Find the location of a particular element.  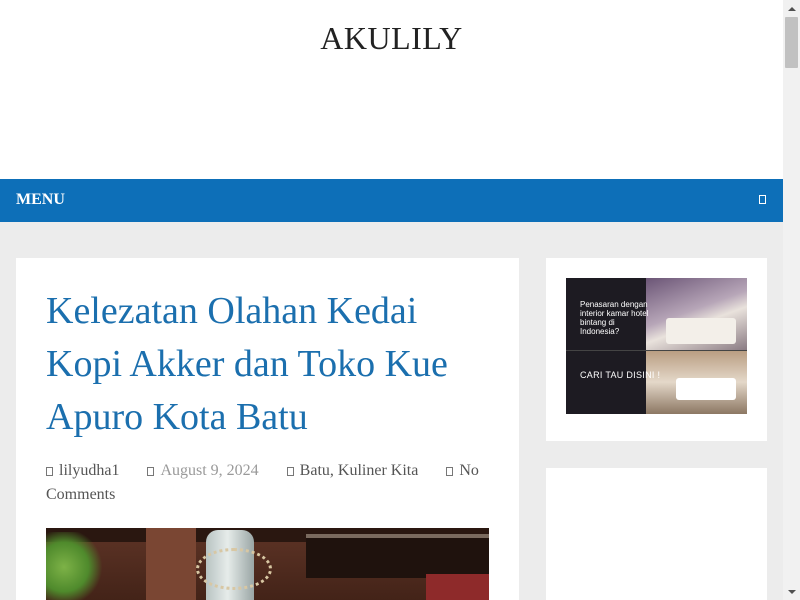

post-date-item: August 9, 2024 is located at coordinates (203, 470).